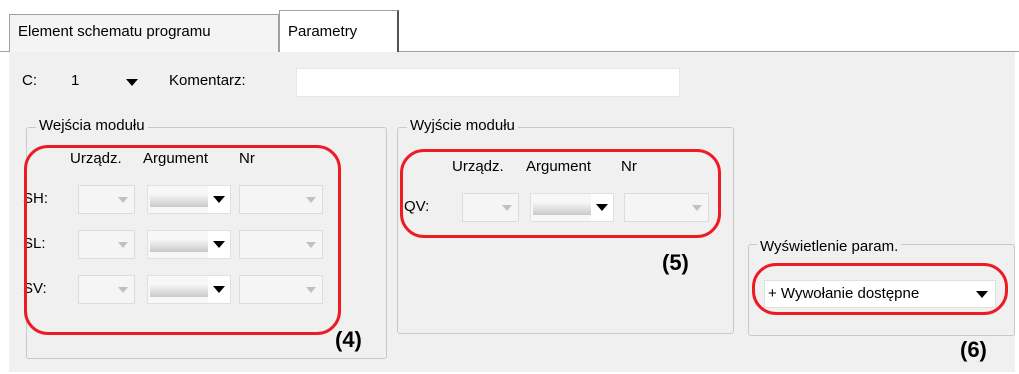 This screenshot has width=1019, height=374. What do you see at coordinates (75, 80) in the screenshot?
I see `c-select-value: 1` at bounding box center [75, 80].